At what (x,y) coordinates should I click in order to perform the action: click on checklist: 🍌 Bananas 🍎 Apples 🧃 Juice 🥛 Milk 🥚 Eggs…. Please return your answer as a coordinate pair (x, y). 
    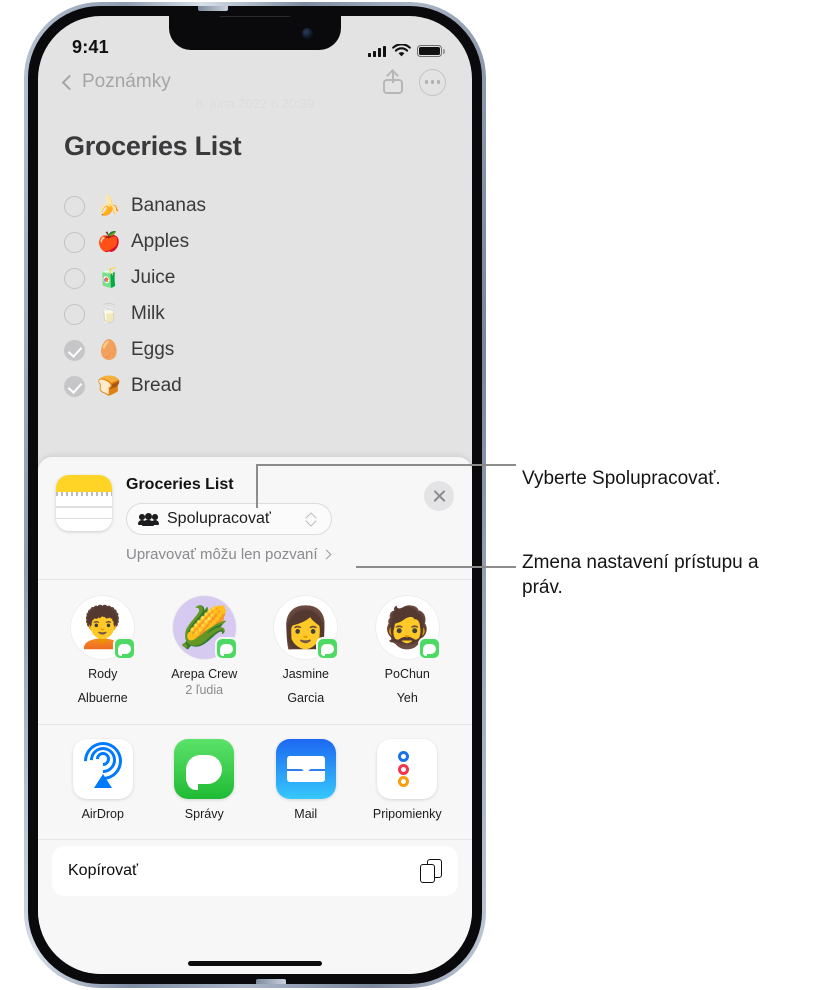
    Looking at the image, I should click on (255, 296).